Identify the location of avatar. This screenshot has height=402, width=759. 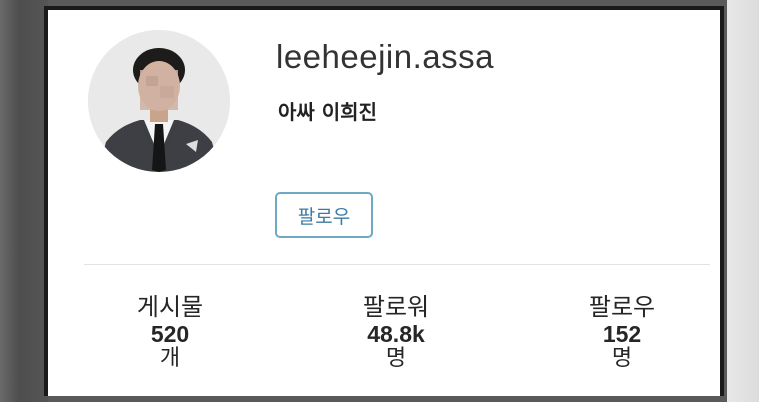
(159, 101).